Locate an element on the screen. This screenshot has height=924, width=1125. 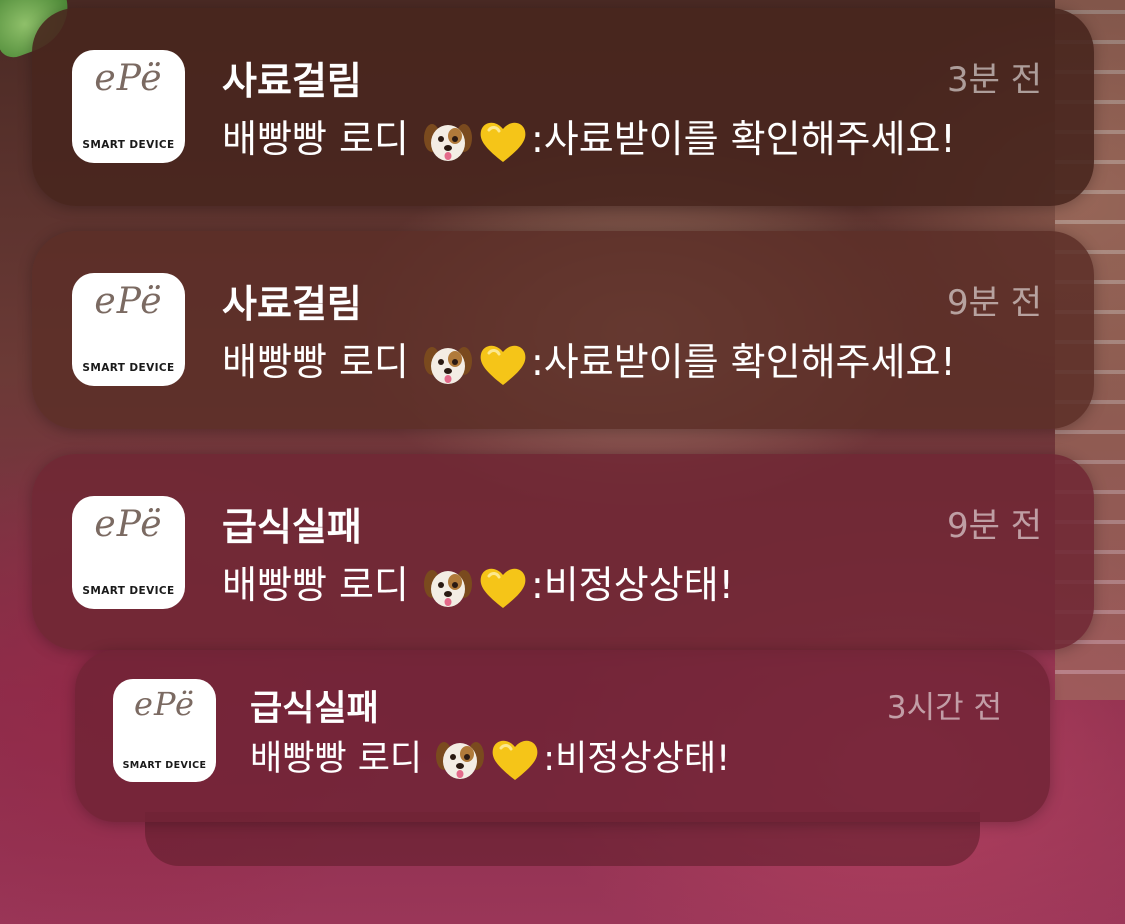
notification-time: 3분 전 is located at coordinates (994, 80).